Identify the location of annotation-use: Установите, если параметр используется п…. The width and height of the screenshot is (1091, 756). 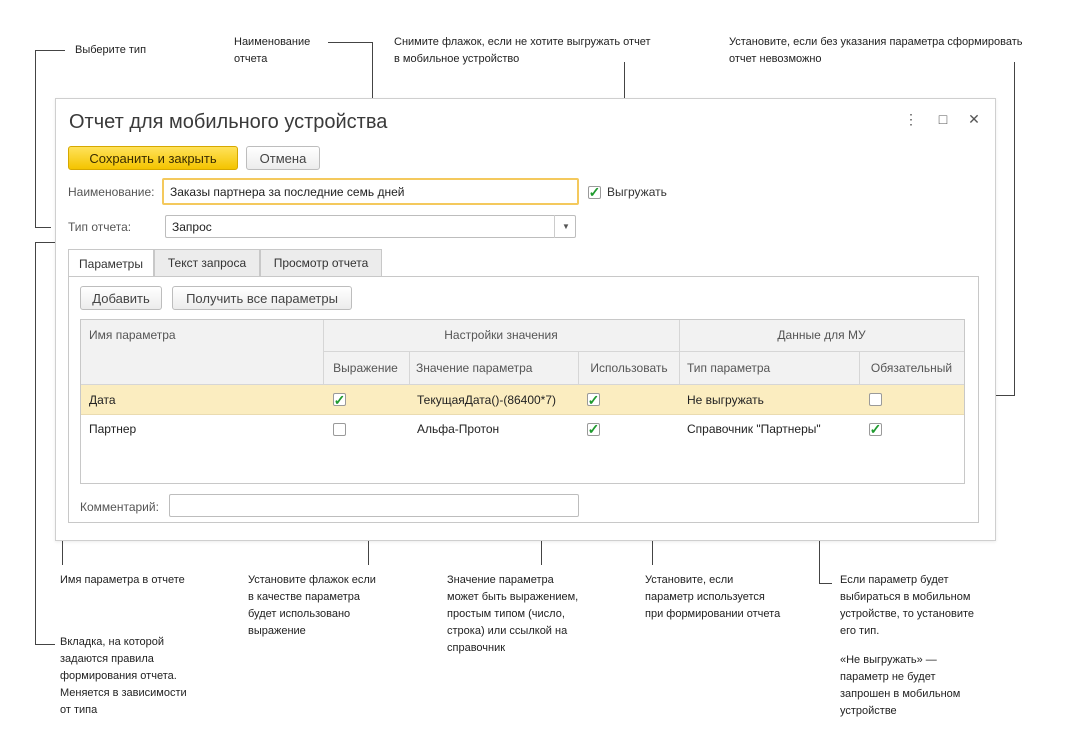
(713, 597).